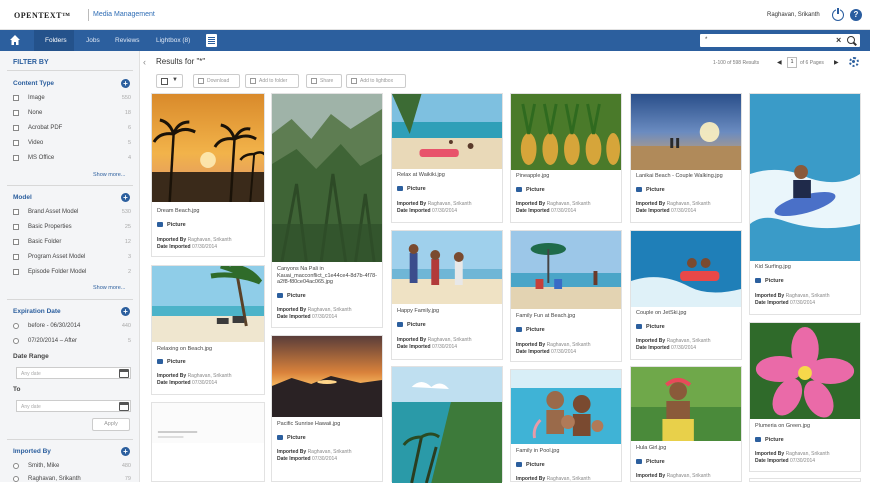  I want to click on date-to-input: Any date, so click(73, 406).